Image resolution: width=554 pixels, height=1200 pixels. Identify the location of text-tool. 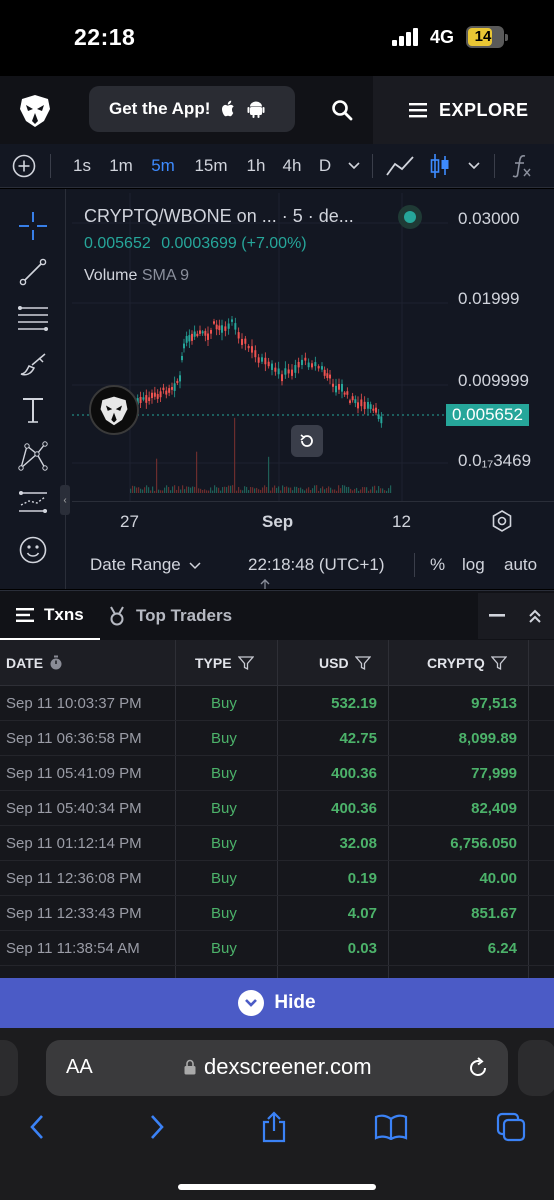
(33, 410).